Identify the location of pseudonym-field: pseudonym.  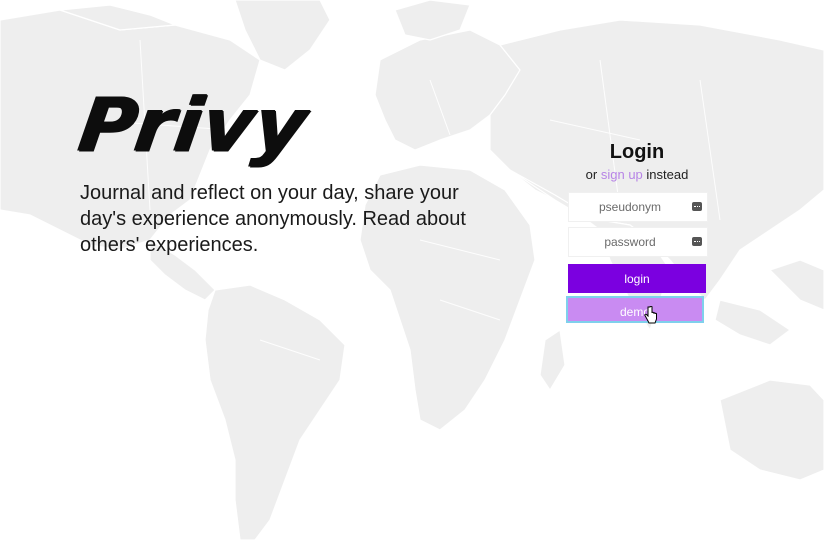
(638, 207).